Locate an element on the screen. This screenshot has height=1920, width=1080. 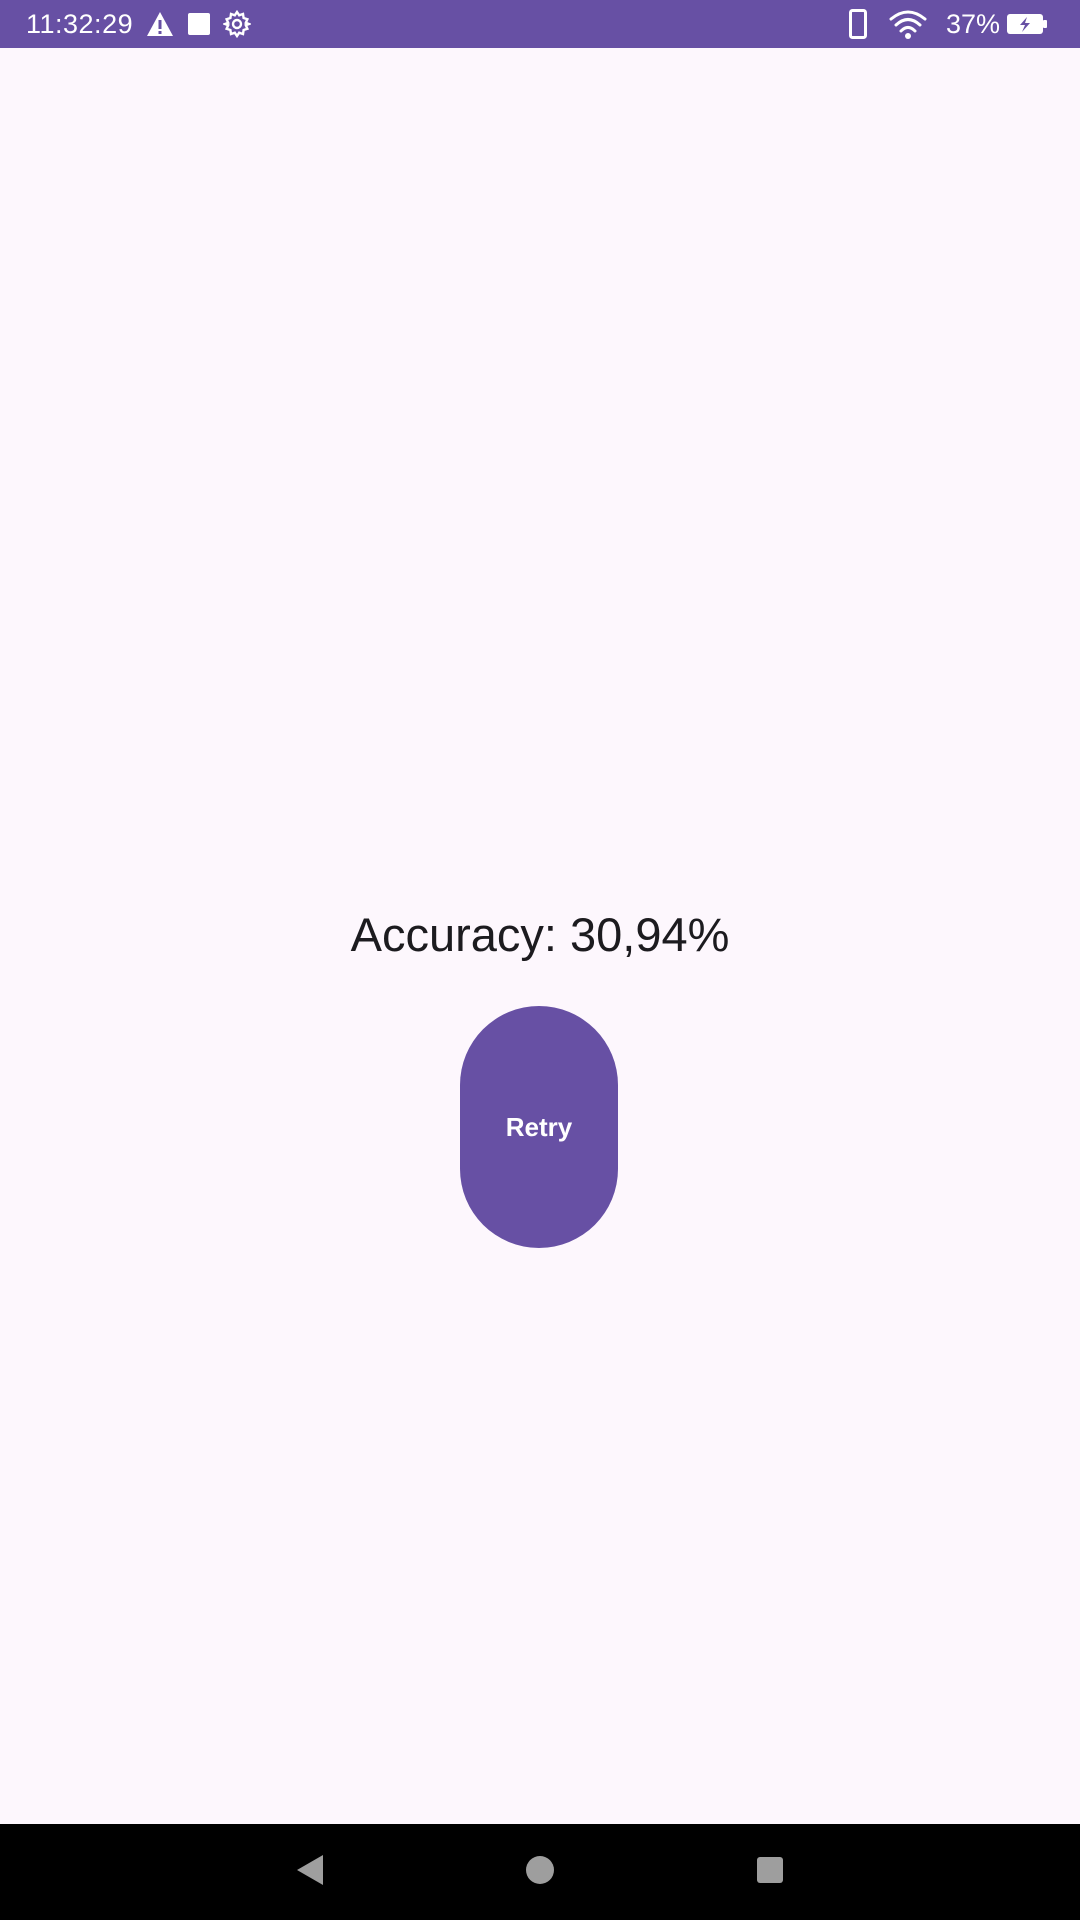
navigation-bar is located at coordinates (540, 1872).